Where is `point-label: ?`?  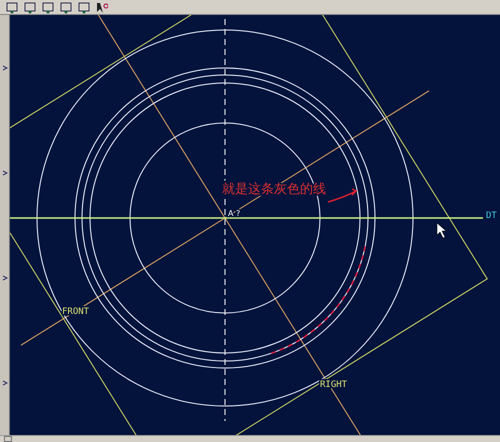 point-label: ? is located at coordinates (238, 213).